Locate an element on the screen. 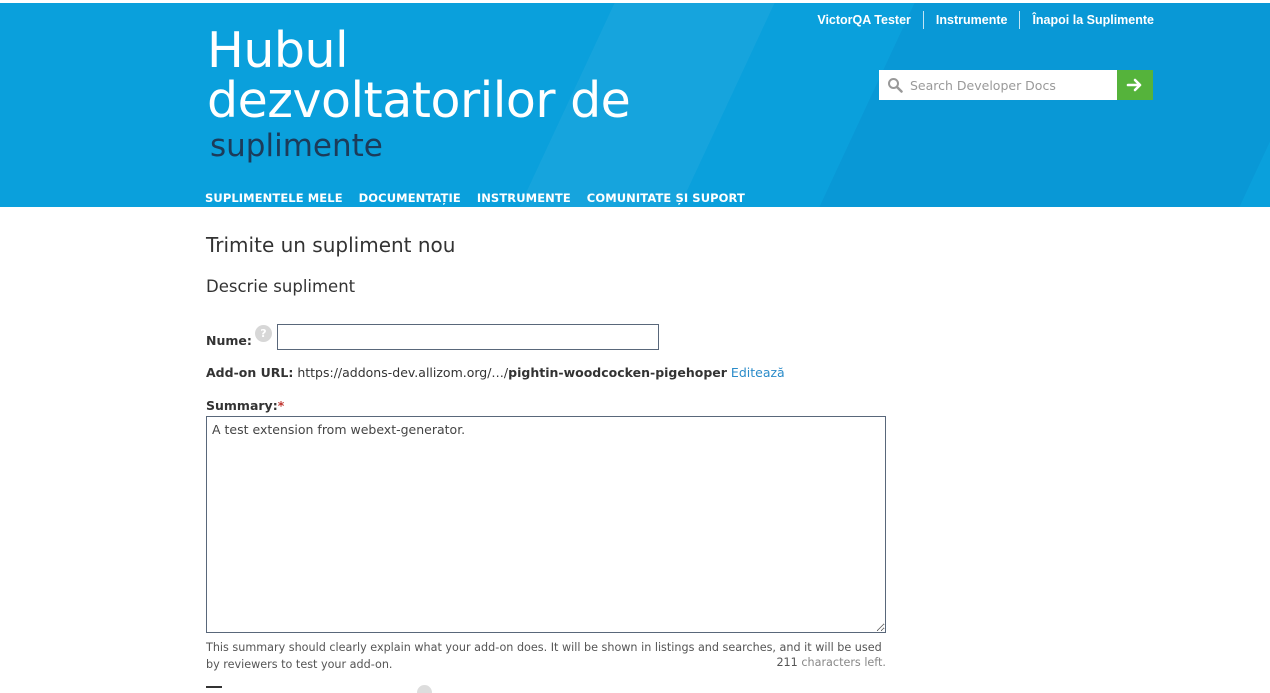  url-label: Add-on URL: is located at coordinates (250, 372).